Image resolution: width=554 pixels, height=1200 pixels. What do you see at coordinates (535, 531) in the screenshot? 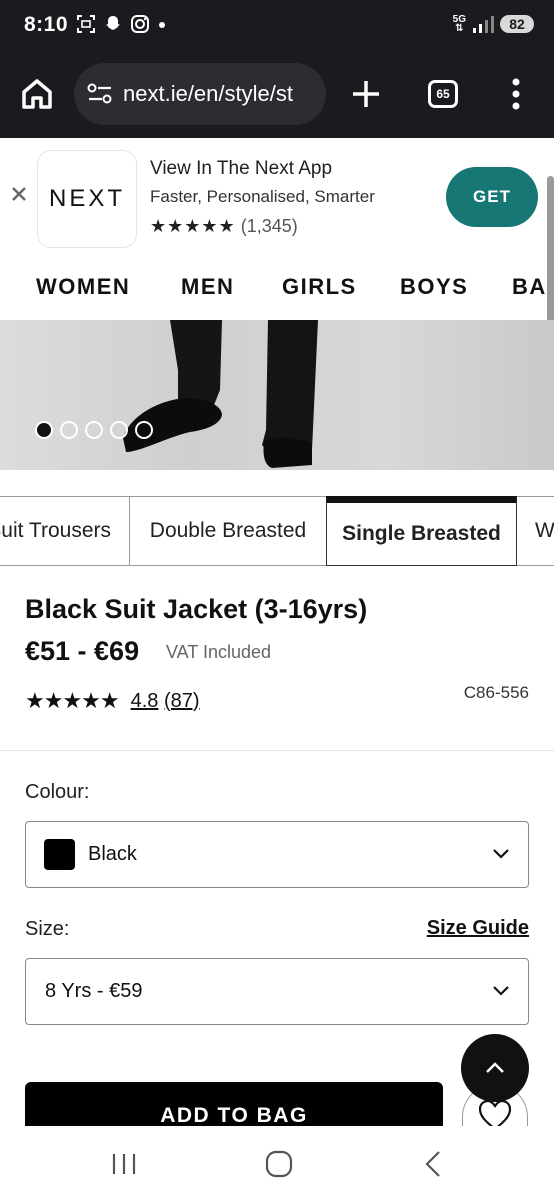
I see `tab-waistcoats: Waistcoats` at bounding box center [535, 531].